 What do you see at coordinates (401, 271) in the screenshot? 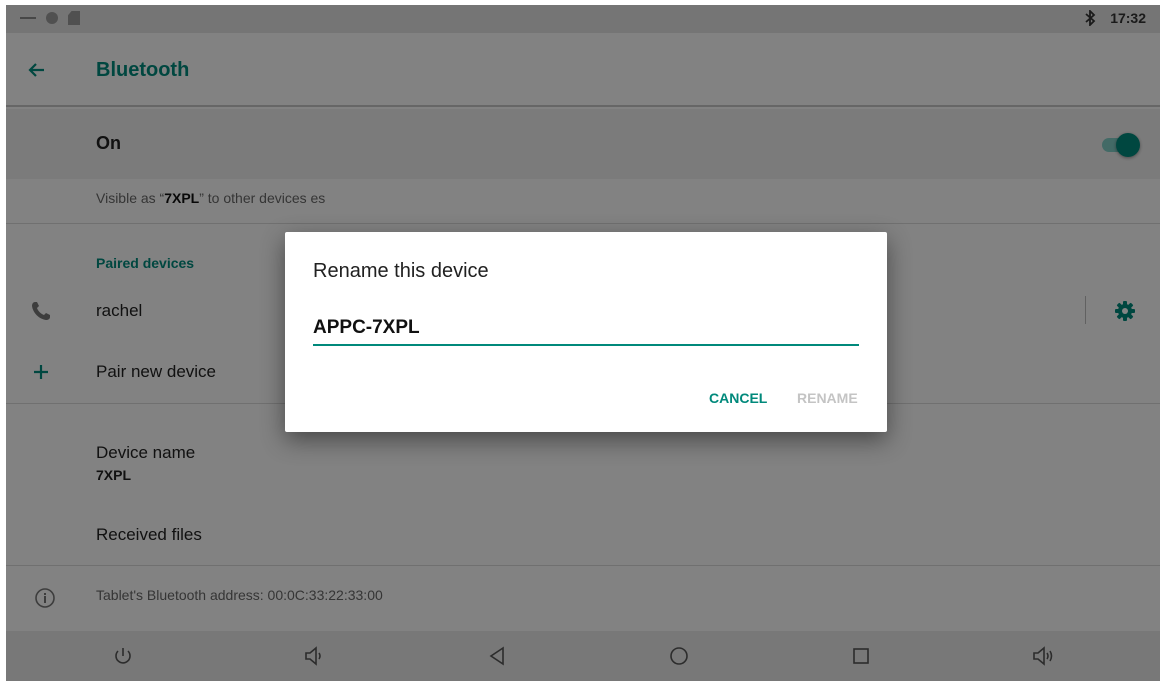
I see `dialog-title: Rename this device` at bounding box center [401, 271].